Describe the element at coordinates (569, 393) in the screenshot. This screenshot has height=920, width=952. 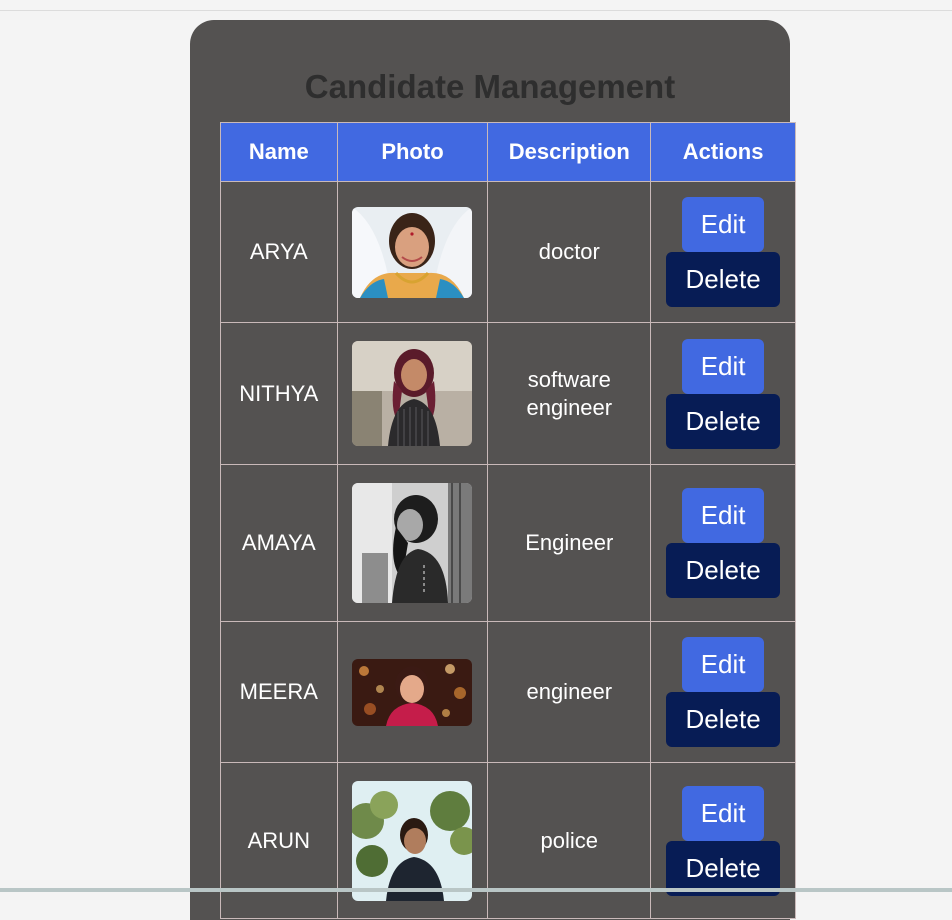
I see `candidate-description: software engineer` at that location.